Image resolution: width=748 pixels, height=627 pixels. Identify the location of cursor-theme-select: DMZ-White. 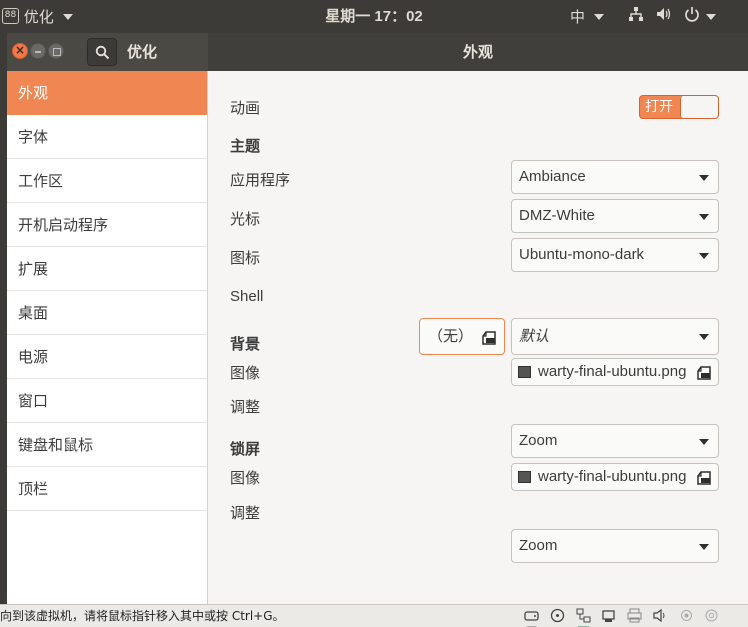
(615, 216).